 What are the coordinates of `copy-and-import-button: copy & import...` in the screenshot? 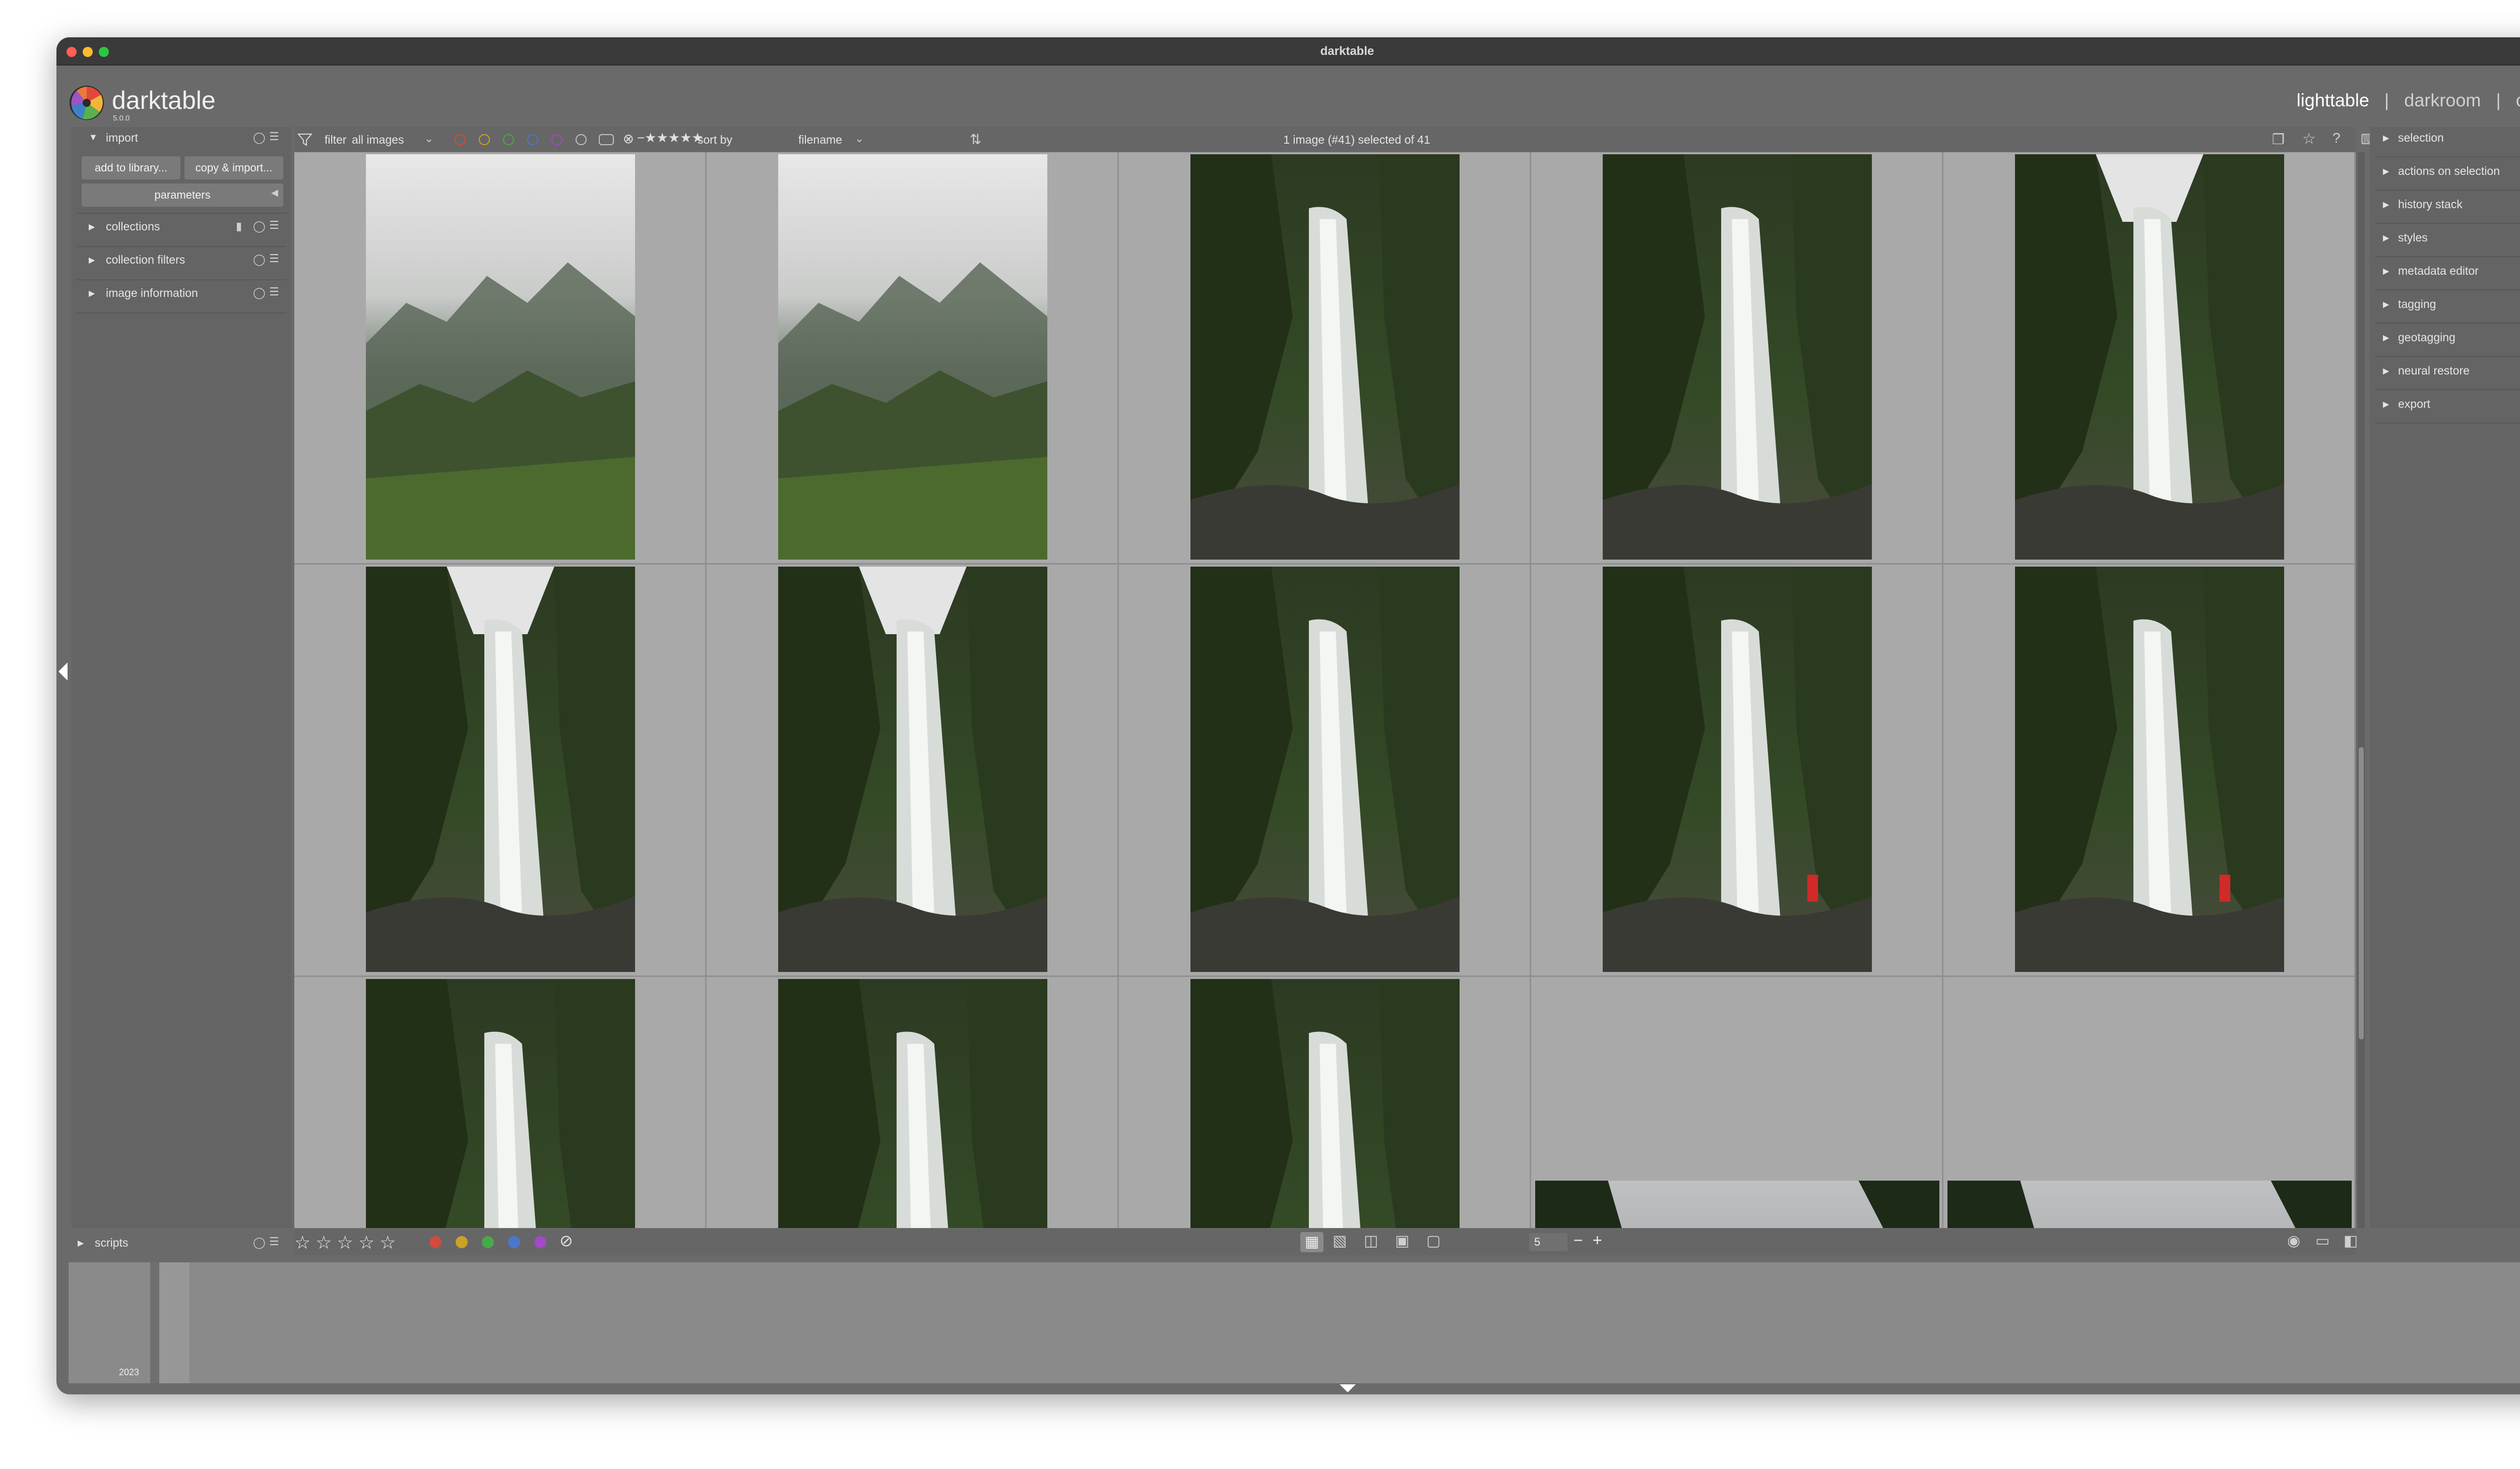 It's located at (233, 167).